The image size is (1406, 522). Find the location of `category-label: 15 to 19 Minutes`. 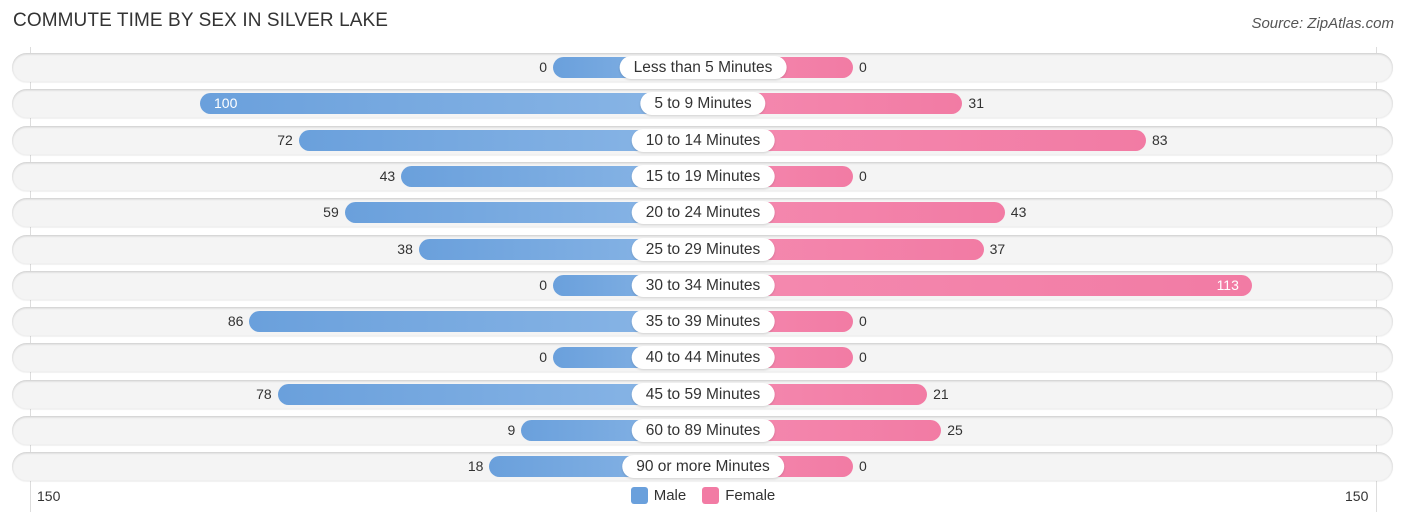

category-label: 15 to 19 Minutes is located at coordinates (703, 176).